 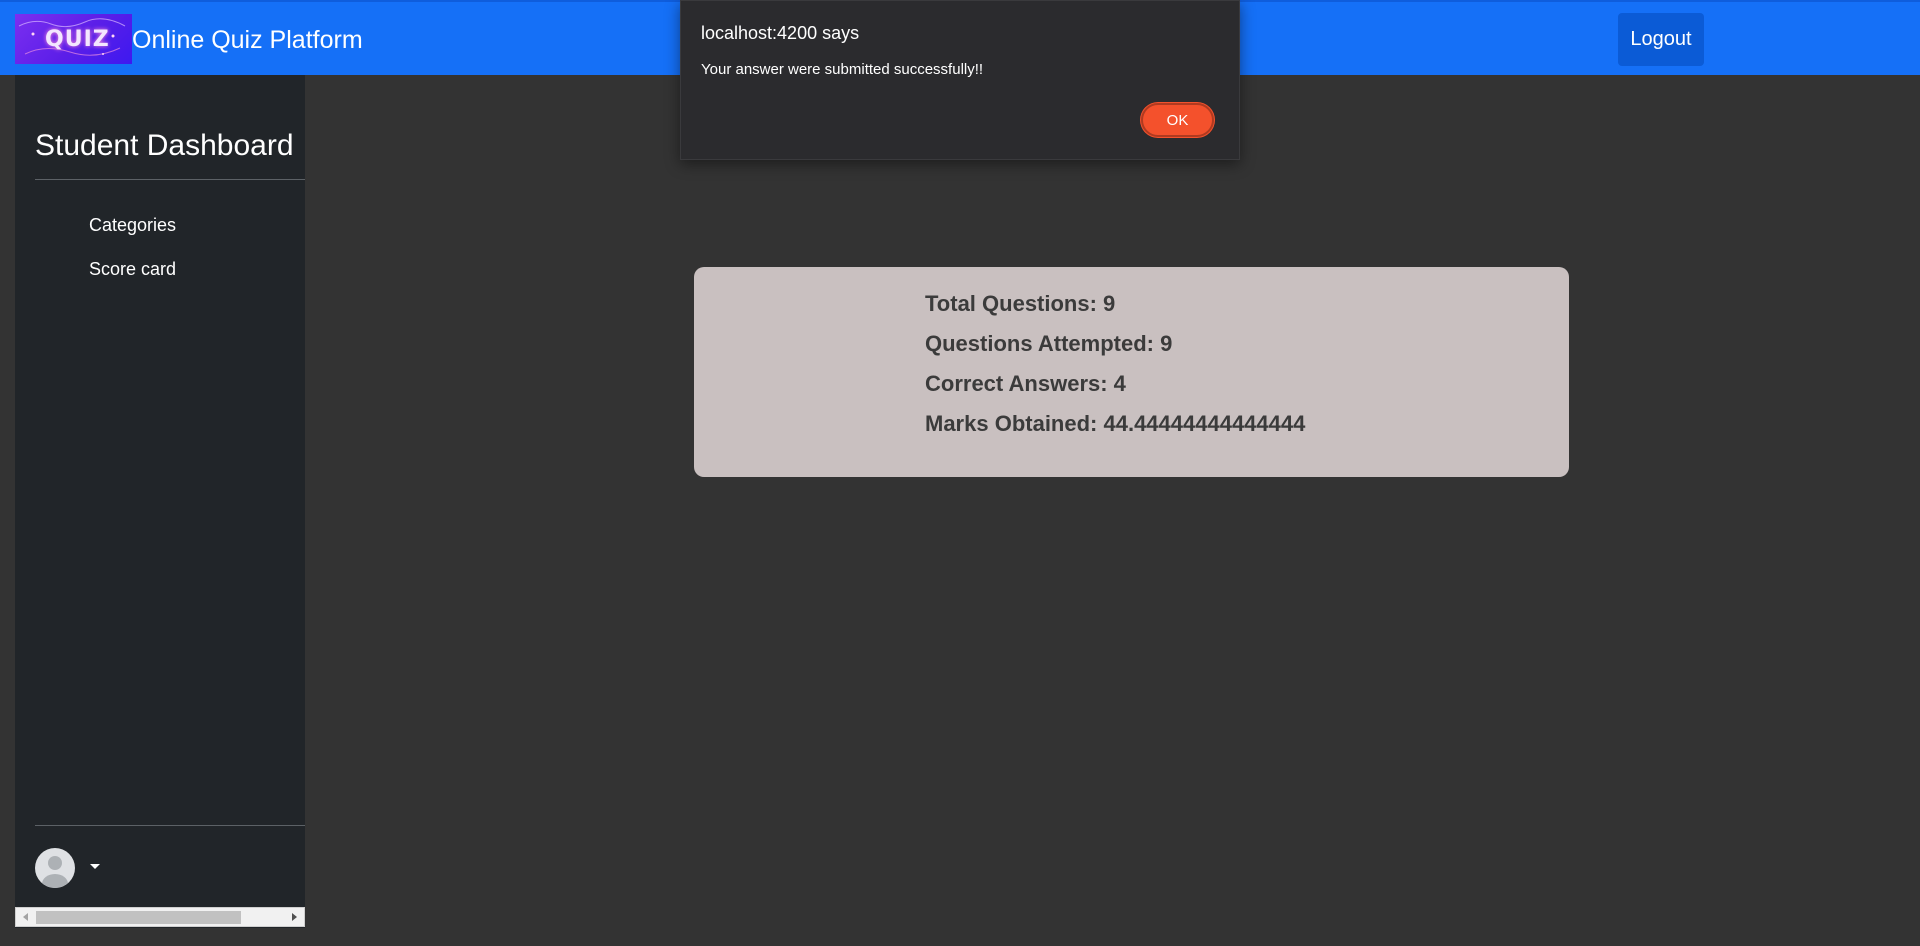 I want to click on marks-obtained: Marks Obtained: 44.44444444444444, so click(x=1115, y=423).